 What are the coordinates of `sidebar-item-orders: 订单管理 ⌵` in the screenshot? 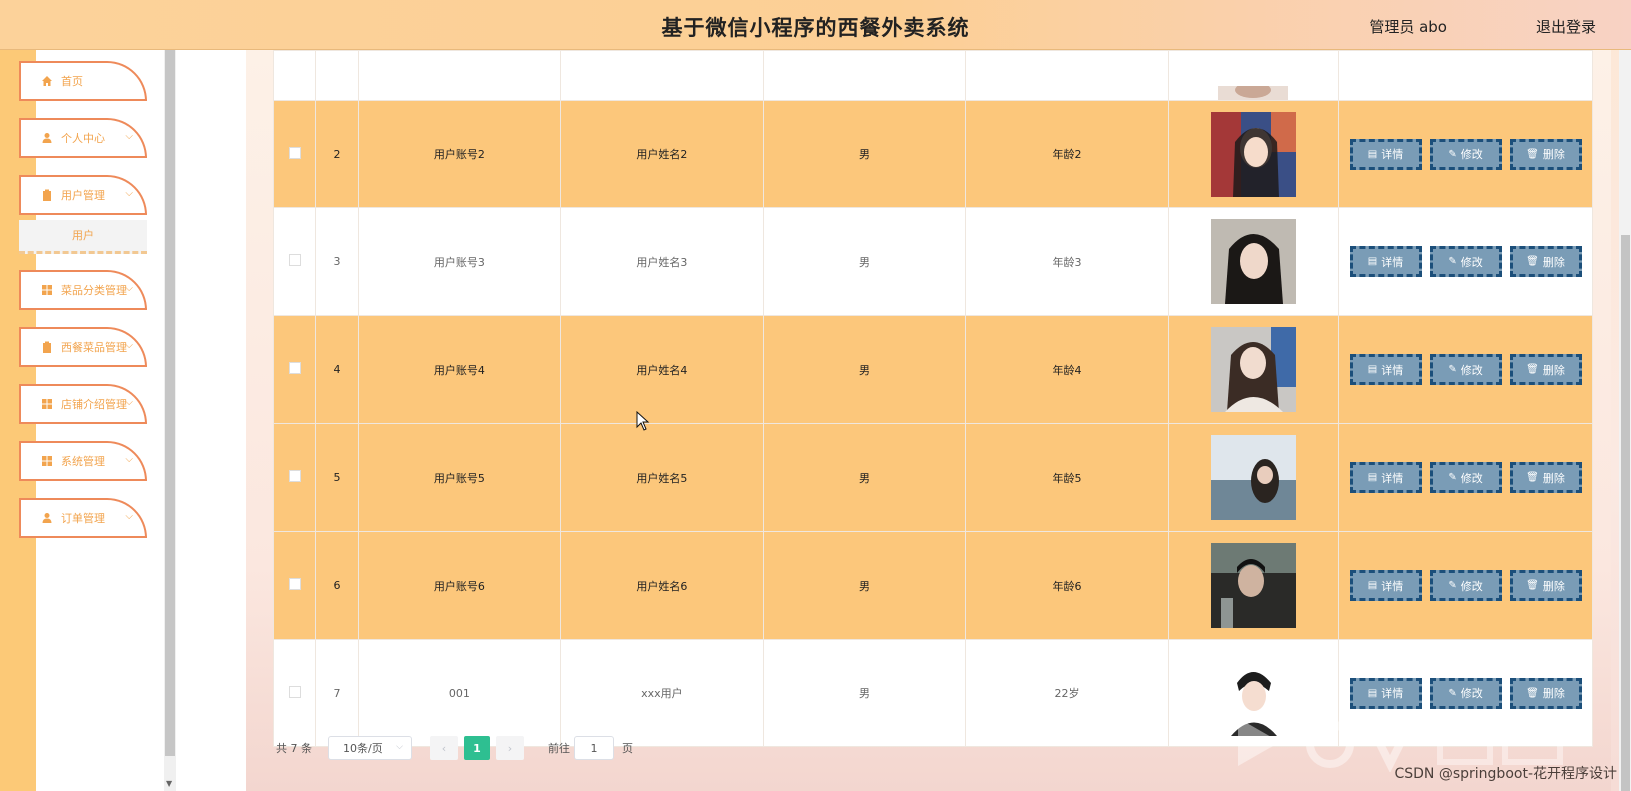 It's located at (83, 518).